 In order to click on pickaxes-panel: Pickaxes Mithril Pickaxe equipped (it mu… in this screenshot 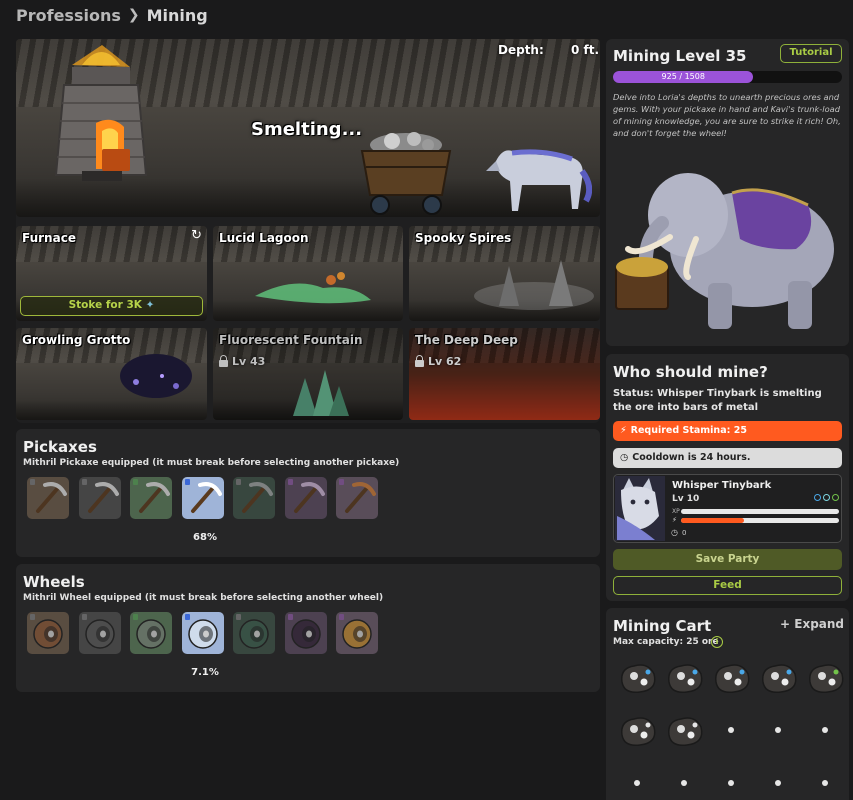, I will do `click(308, 493)`.